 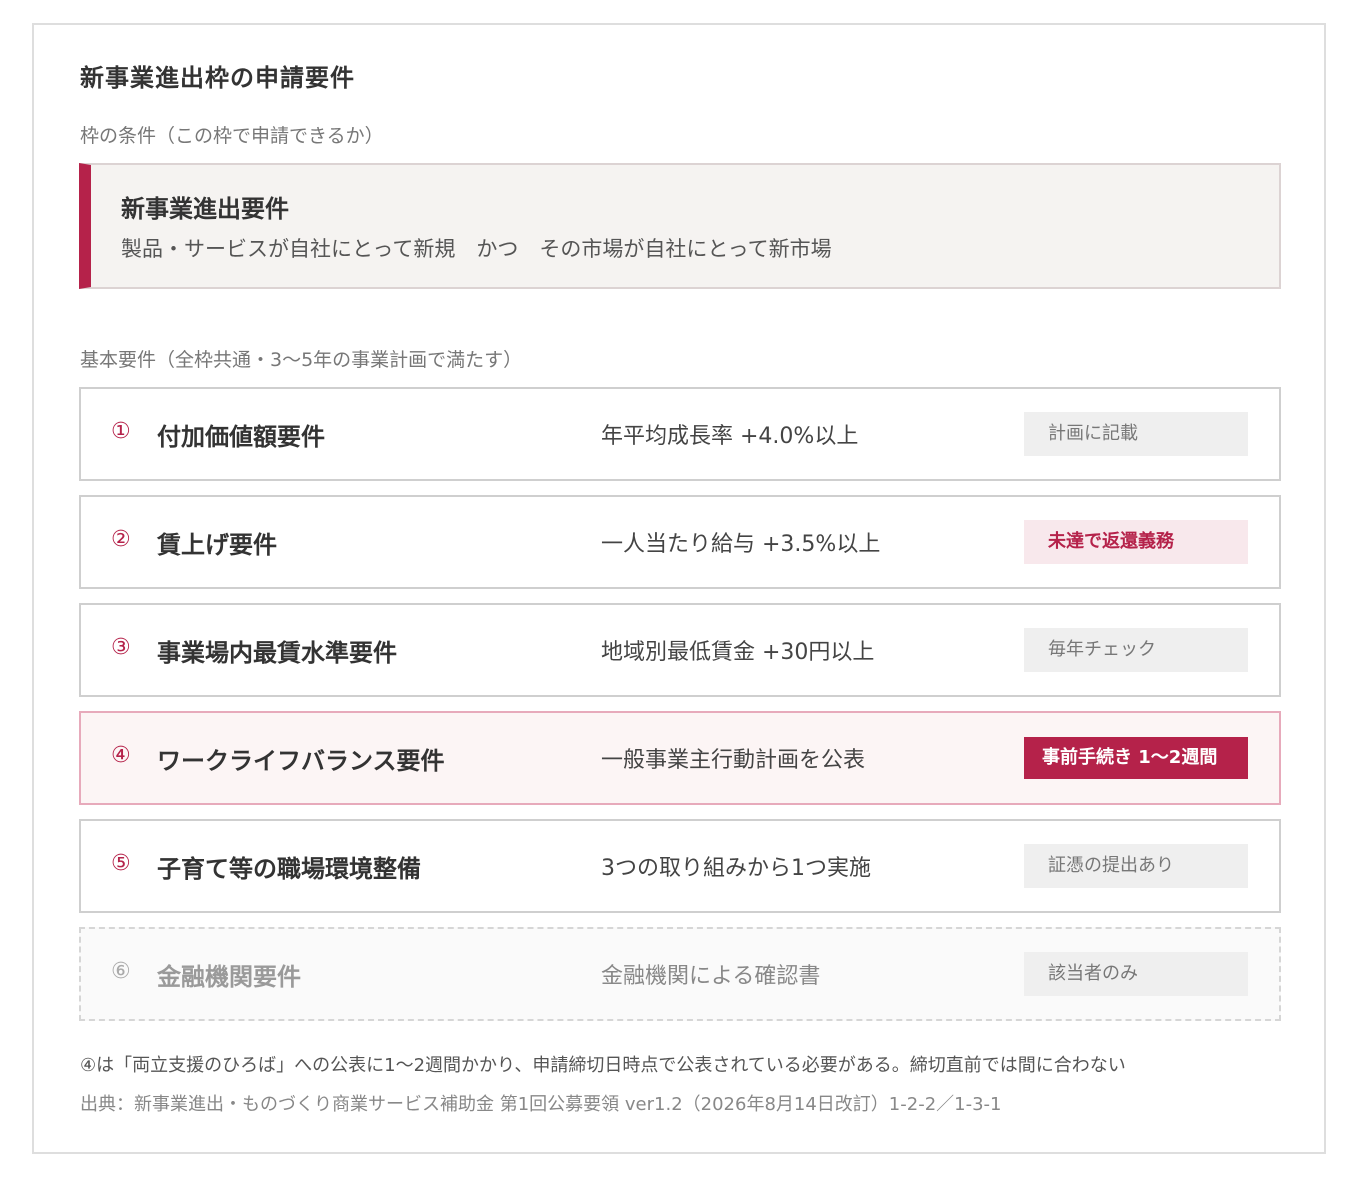 What do you see at coordinates (241, 437) in the screenshot?
I see `requirement-name: 付加価値額要件` at bounding box center [241, 437].